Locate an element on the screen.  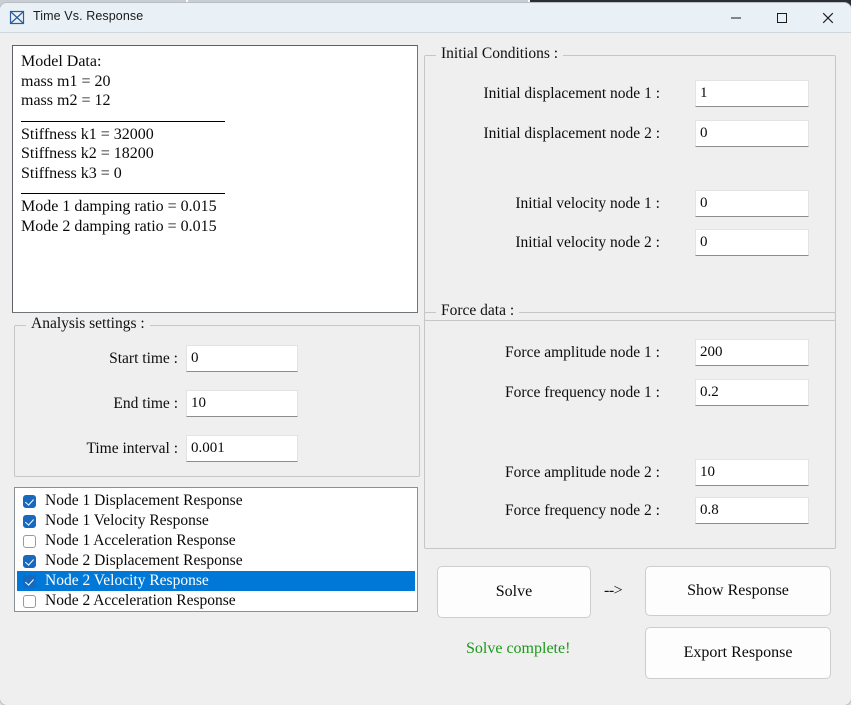
close-icon is located at coordinates (828, 17).